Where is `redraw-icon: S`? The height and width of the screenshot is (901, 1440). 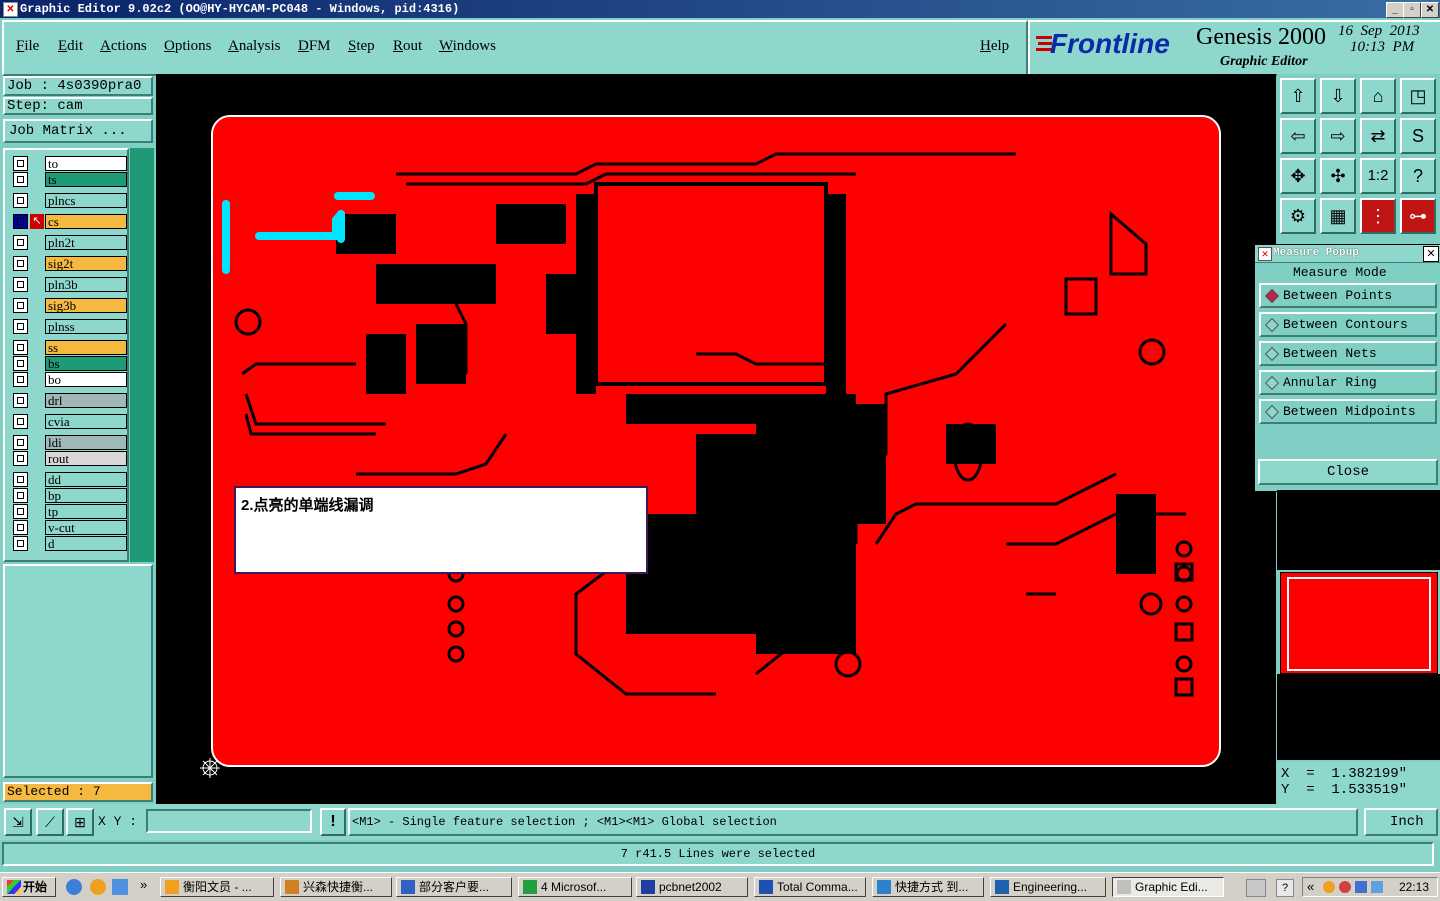
redraw-icon: S is located at coordinates (1418, 136).